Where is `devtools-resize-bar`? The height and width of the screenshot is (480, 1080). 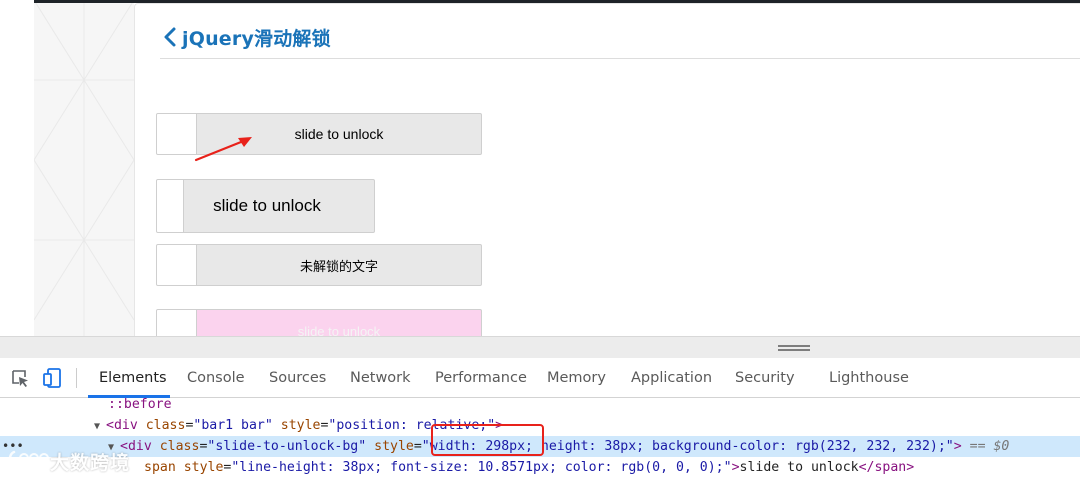 devtools-resize-bar is located at coordinates (540, 347).